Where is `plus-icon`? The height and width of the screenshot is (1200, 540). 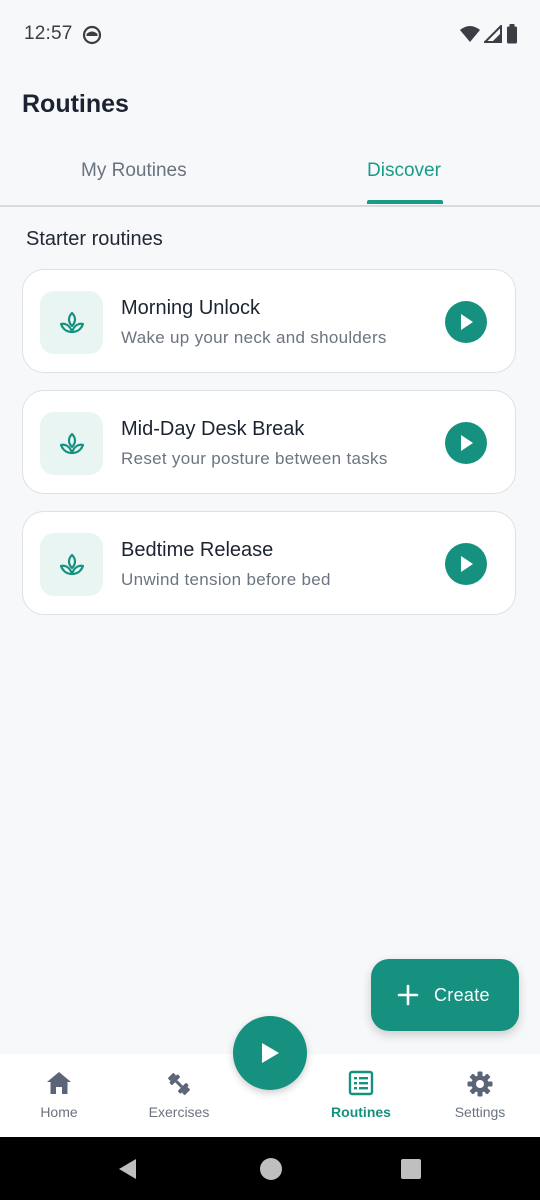 plus-icon is located at coordinates (408, 997).